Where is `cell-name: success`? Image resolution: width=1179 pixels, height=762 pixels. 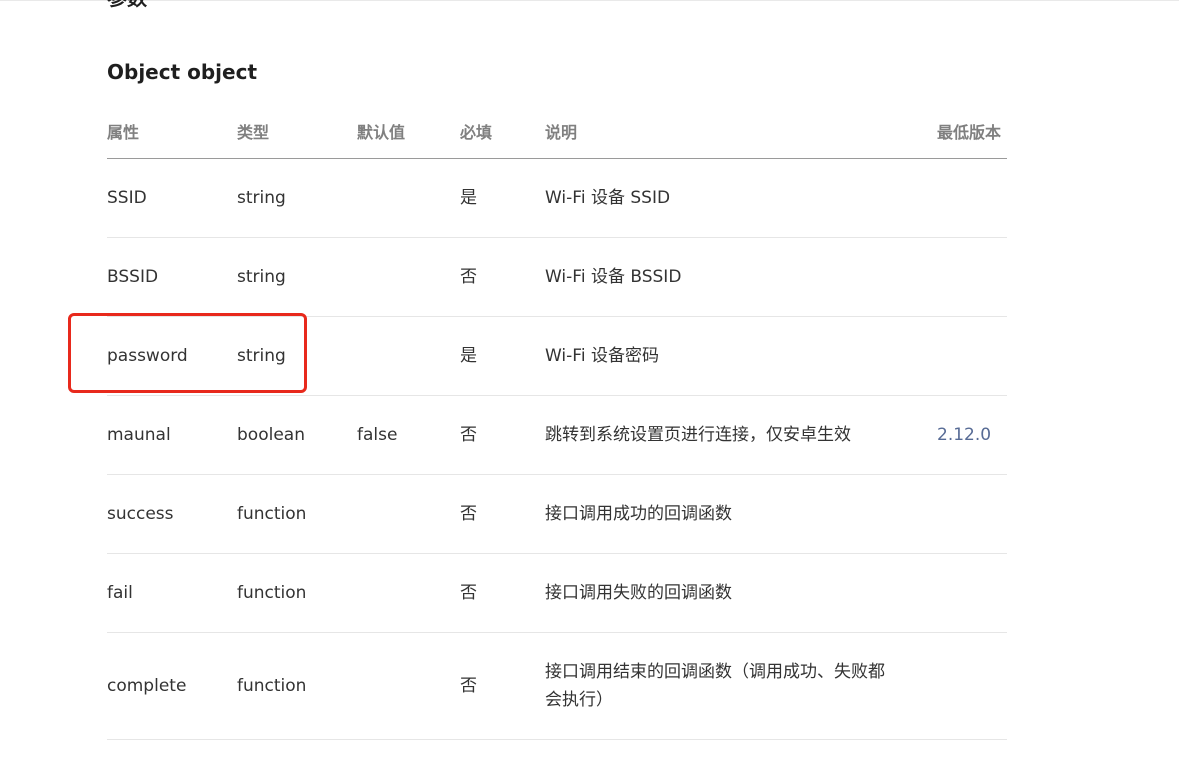
cell-name: success is located at coordinates (140, 514).